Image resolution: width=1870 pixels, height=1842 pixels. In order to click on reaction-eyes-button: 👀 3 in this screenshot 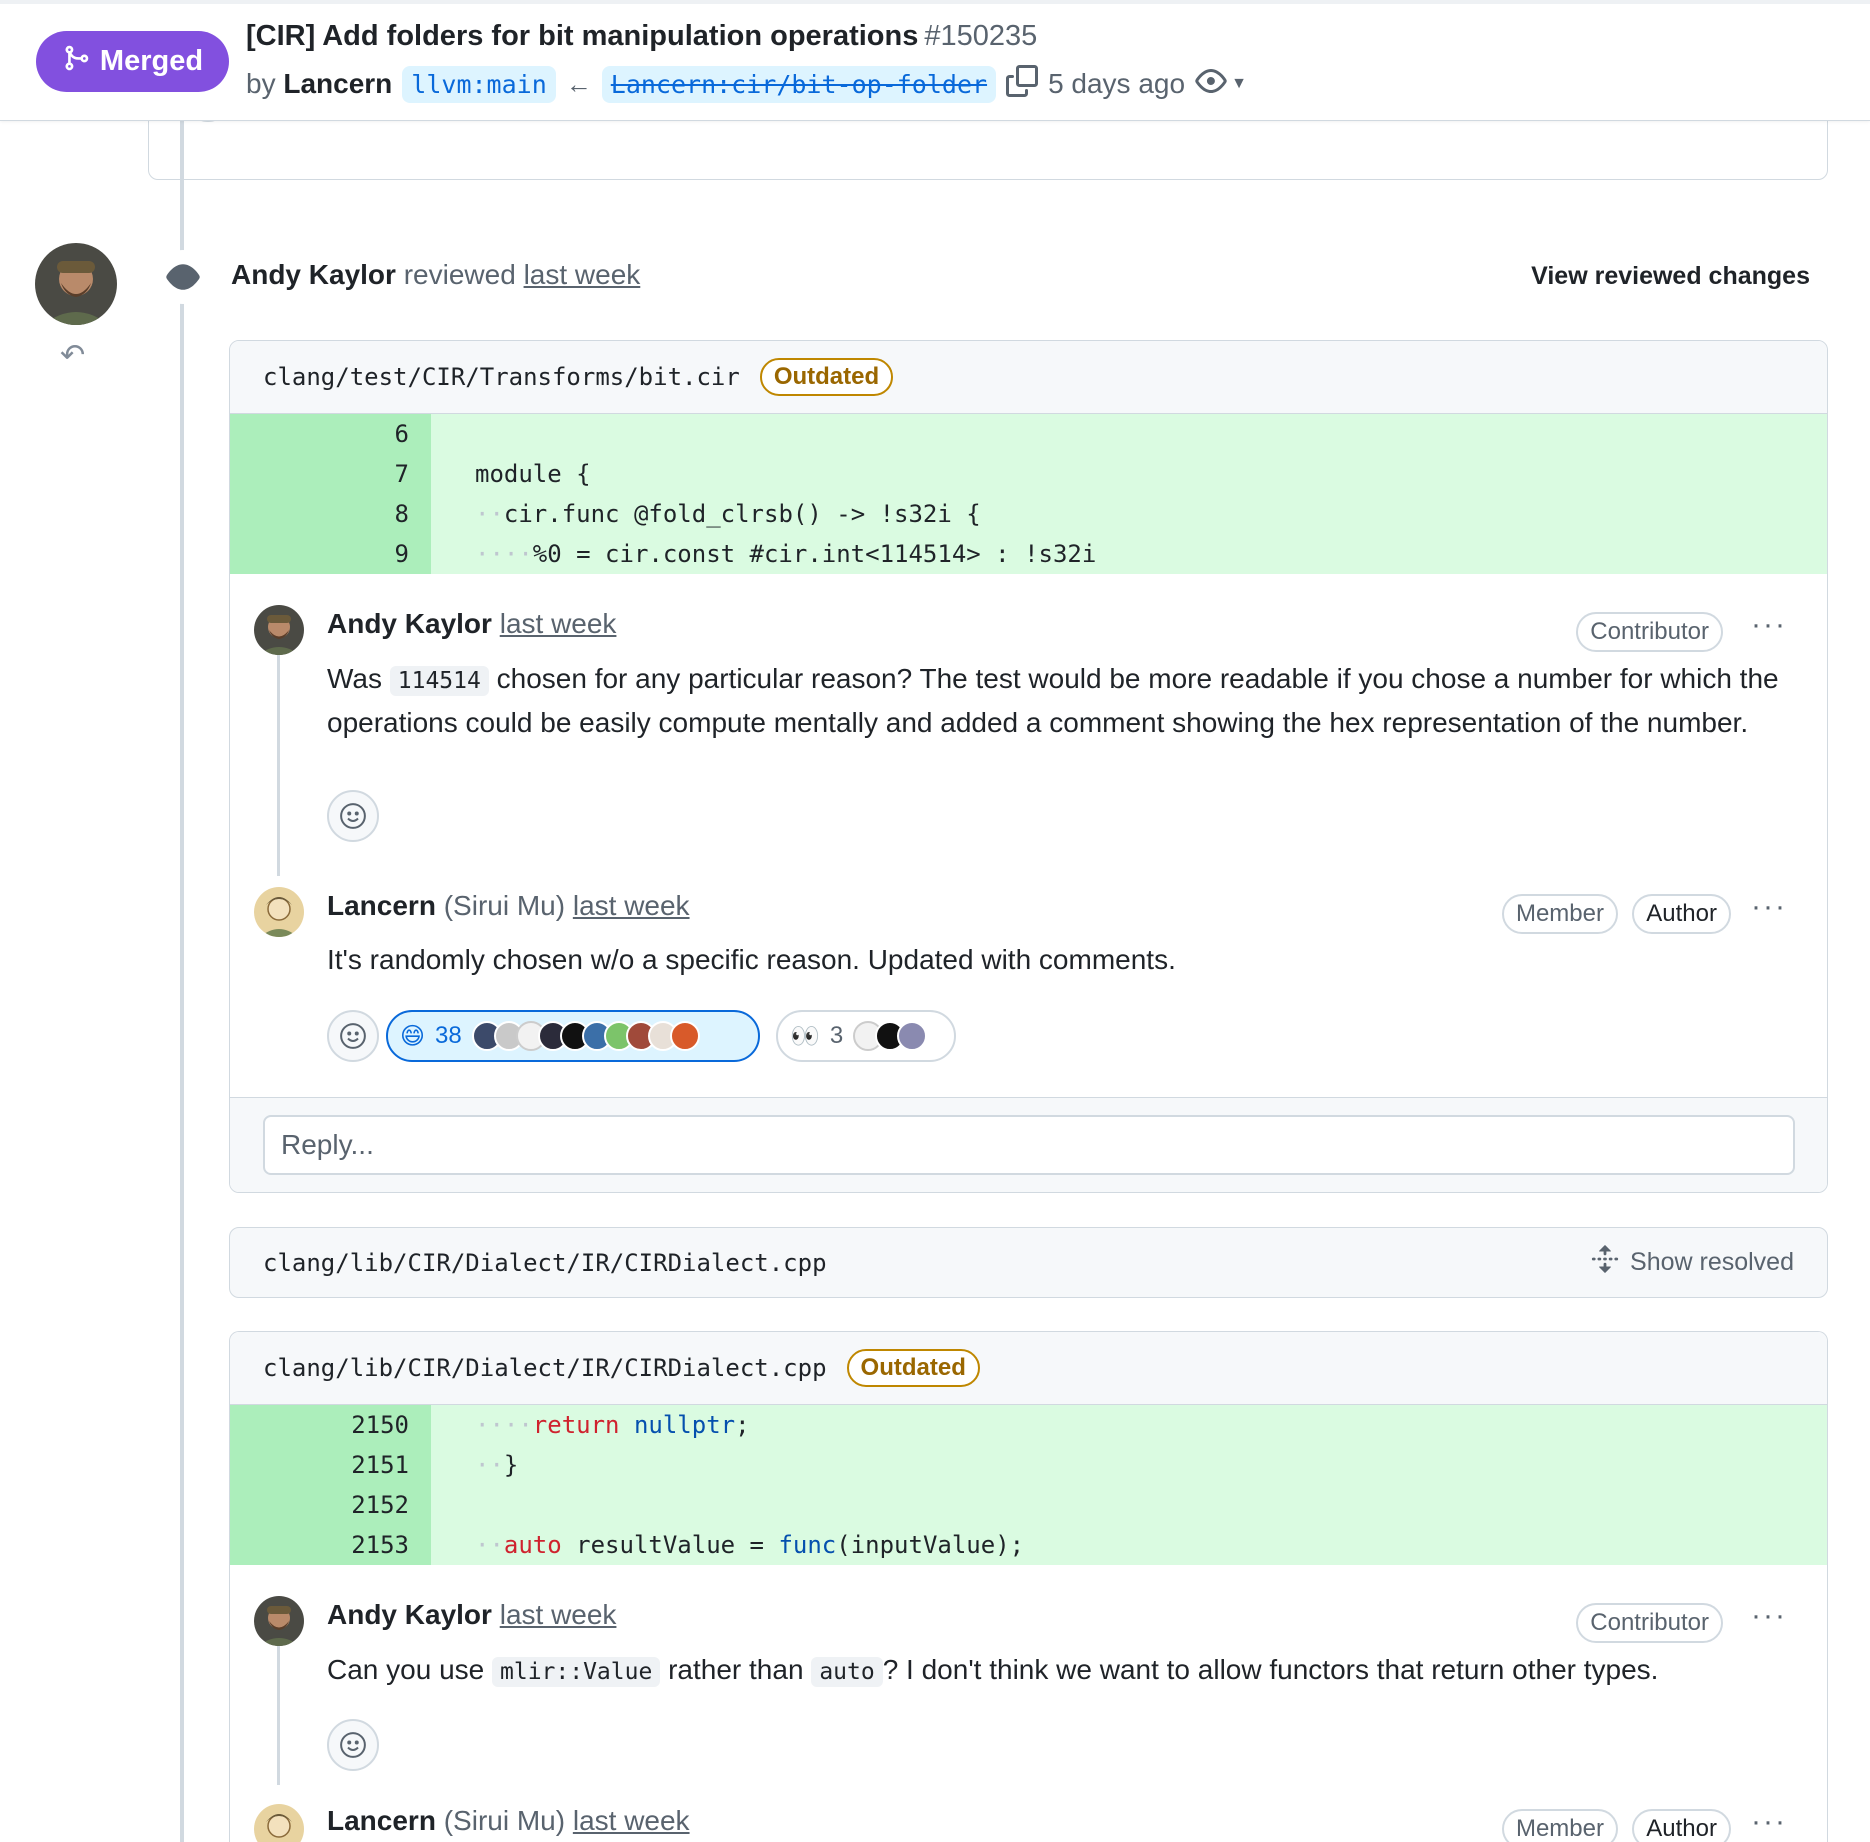, I will do `click(866, 1036)`.